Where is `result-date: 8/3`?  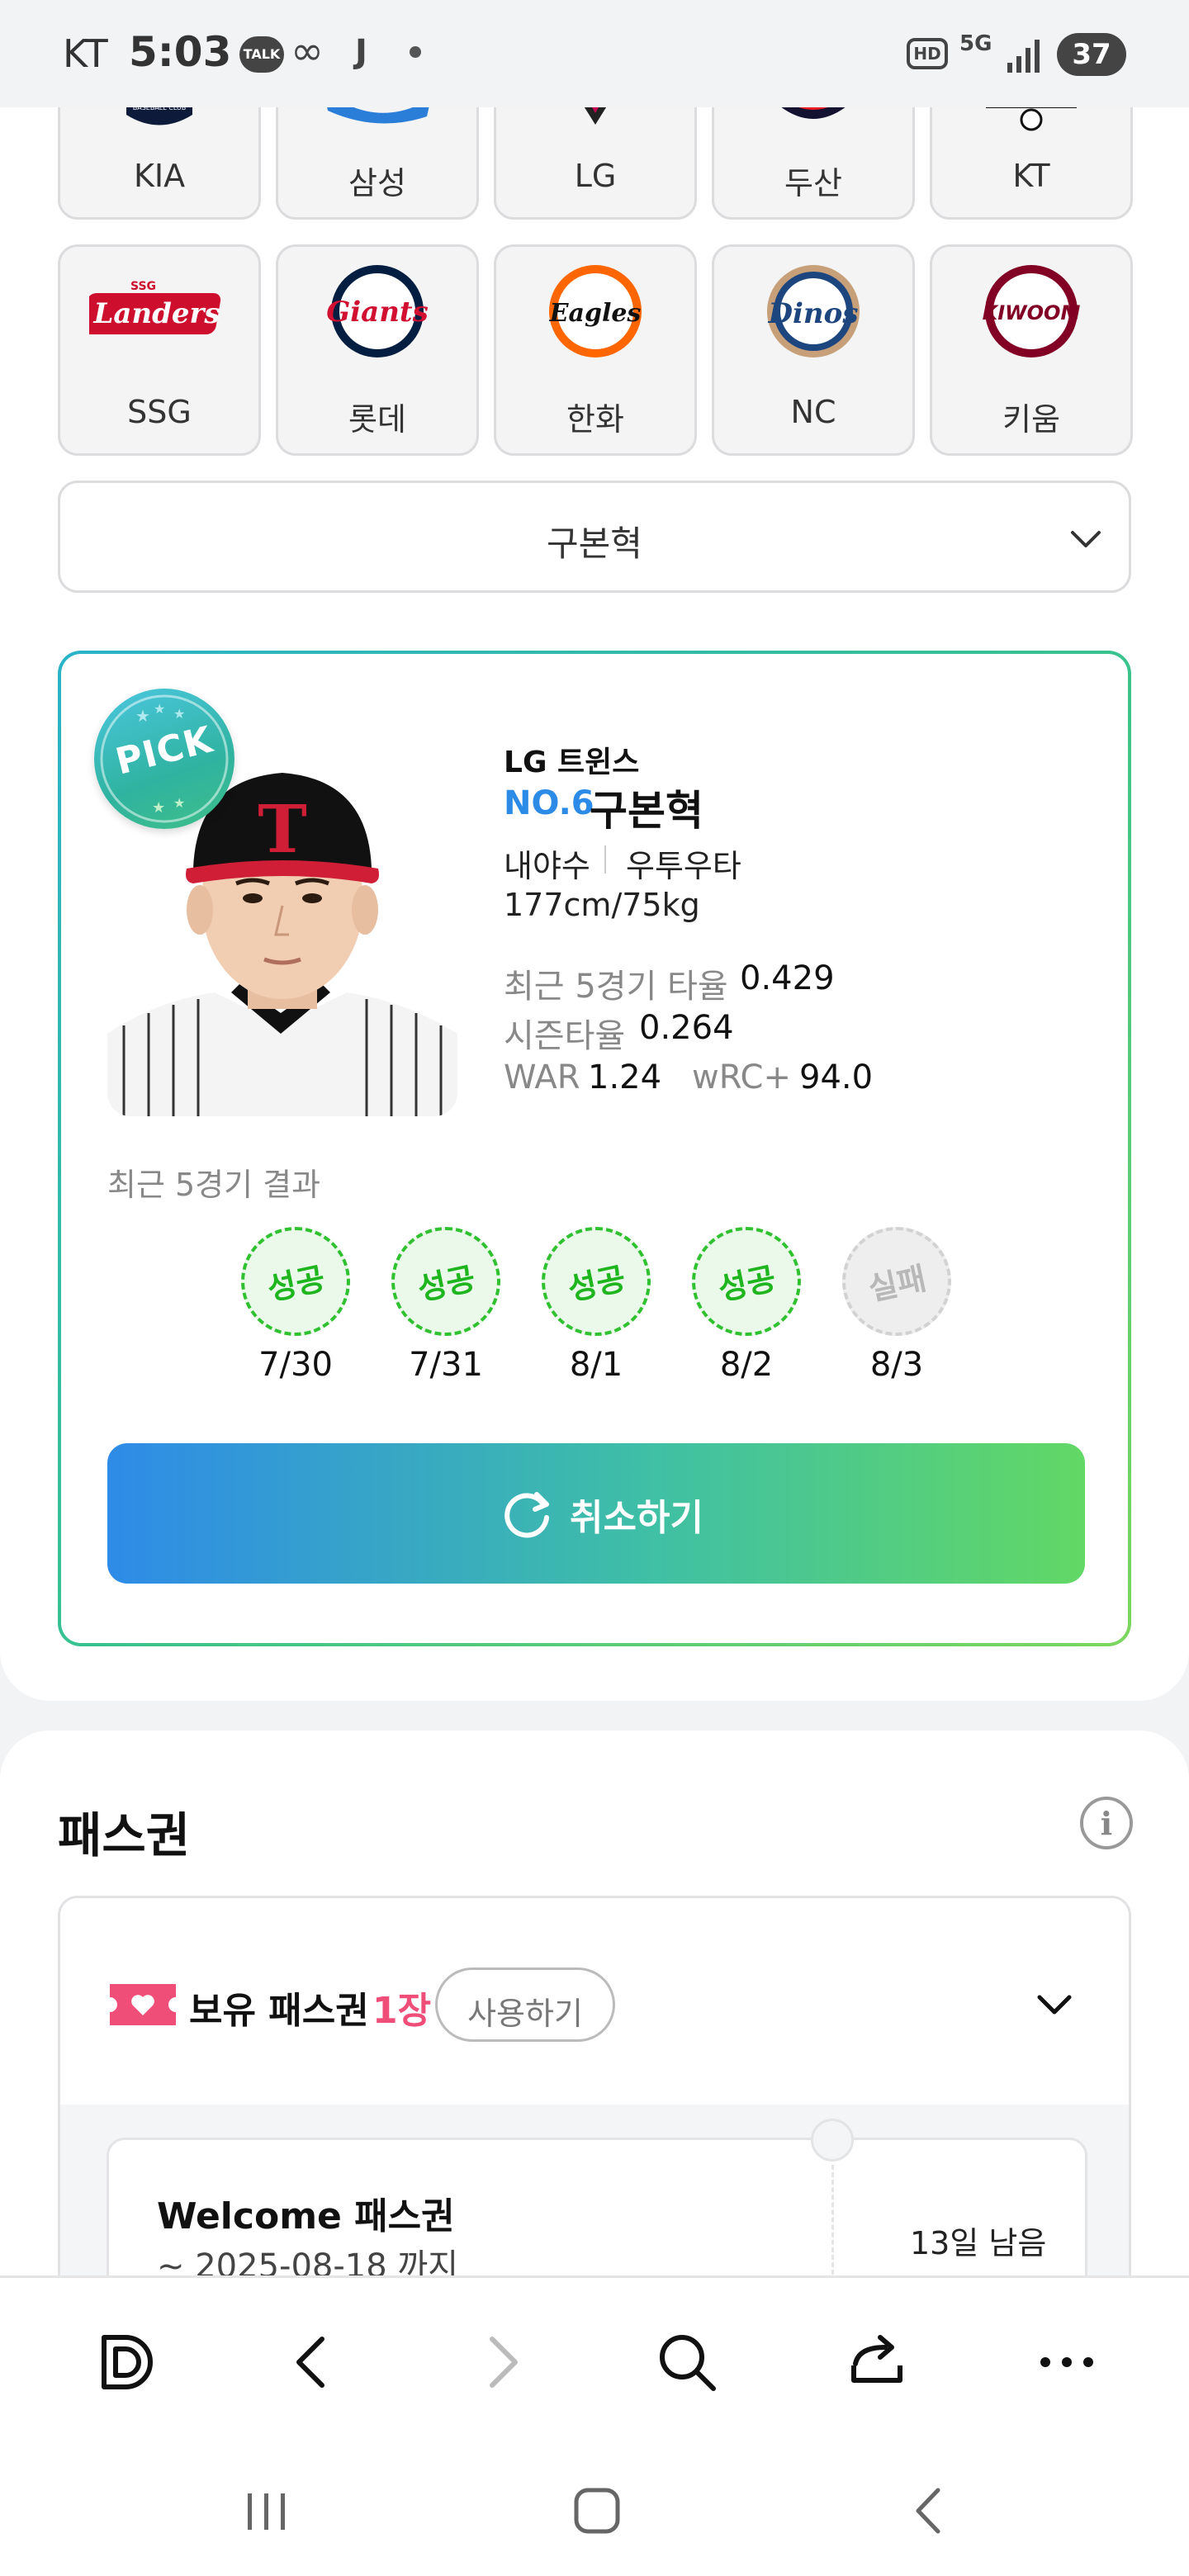
result-date: 8/3 is located at coordinates (896, 1365).